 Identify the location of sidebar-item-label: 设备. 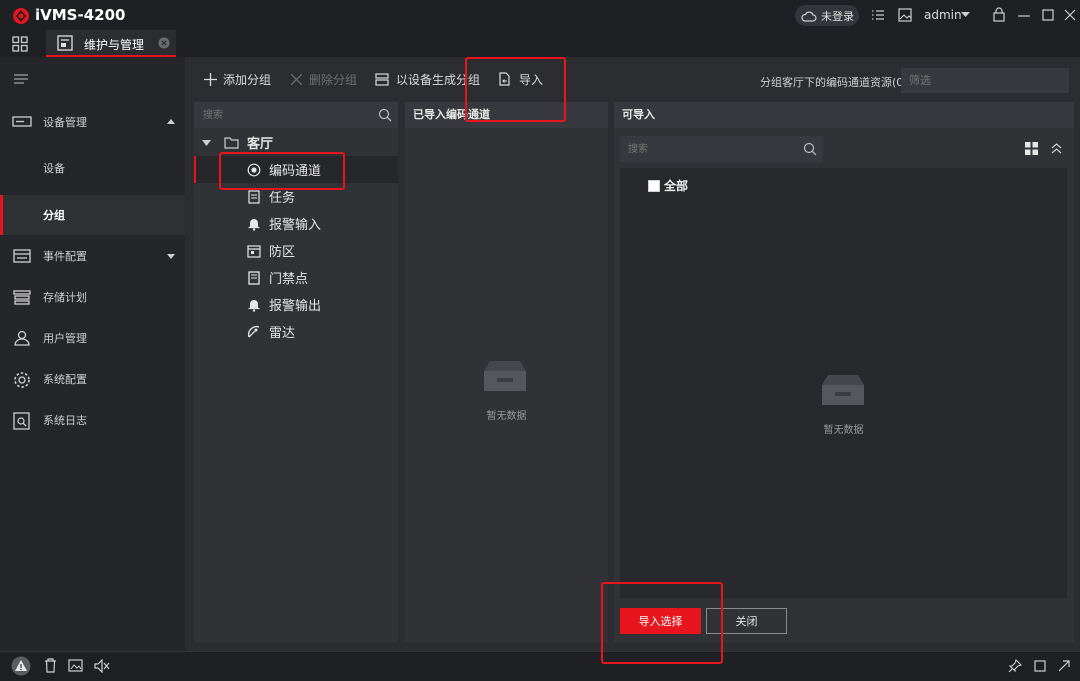
(54, 168).